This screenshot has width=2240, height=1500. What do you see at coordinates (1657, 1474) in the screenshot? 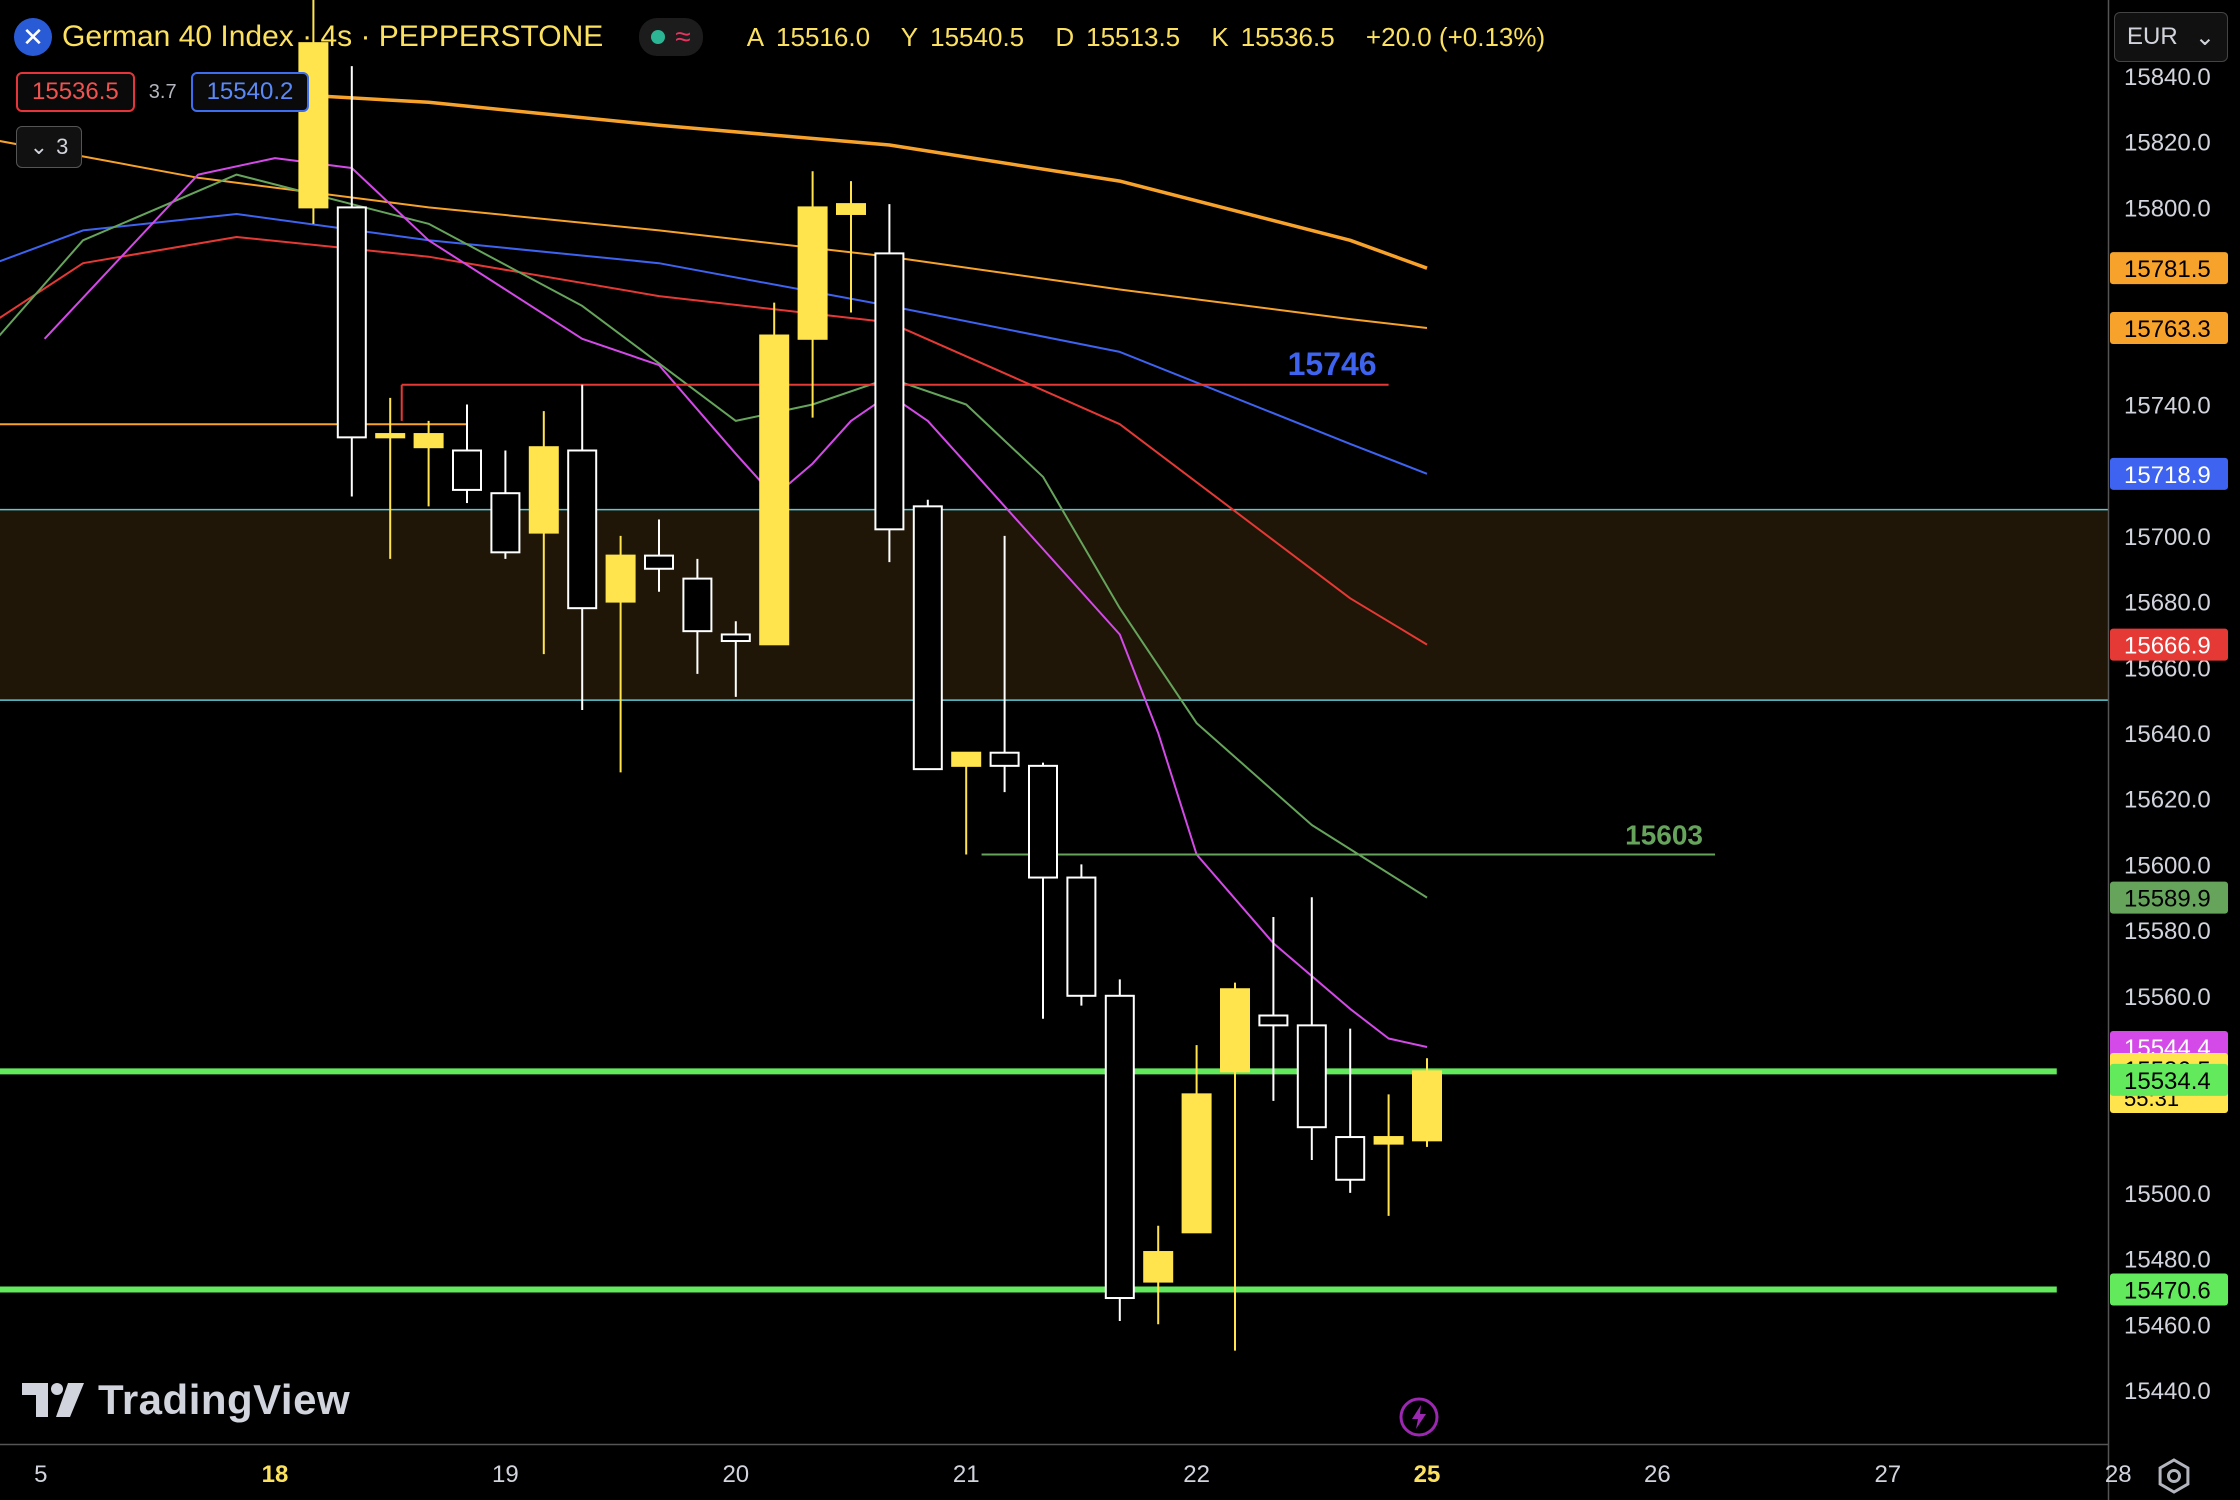
I see `x-tick-label: 26` at bounding box center [1657, 1474].